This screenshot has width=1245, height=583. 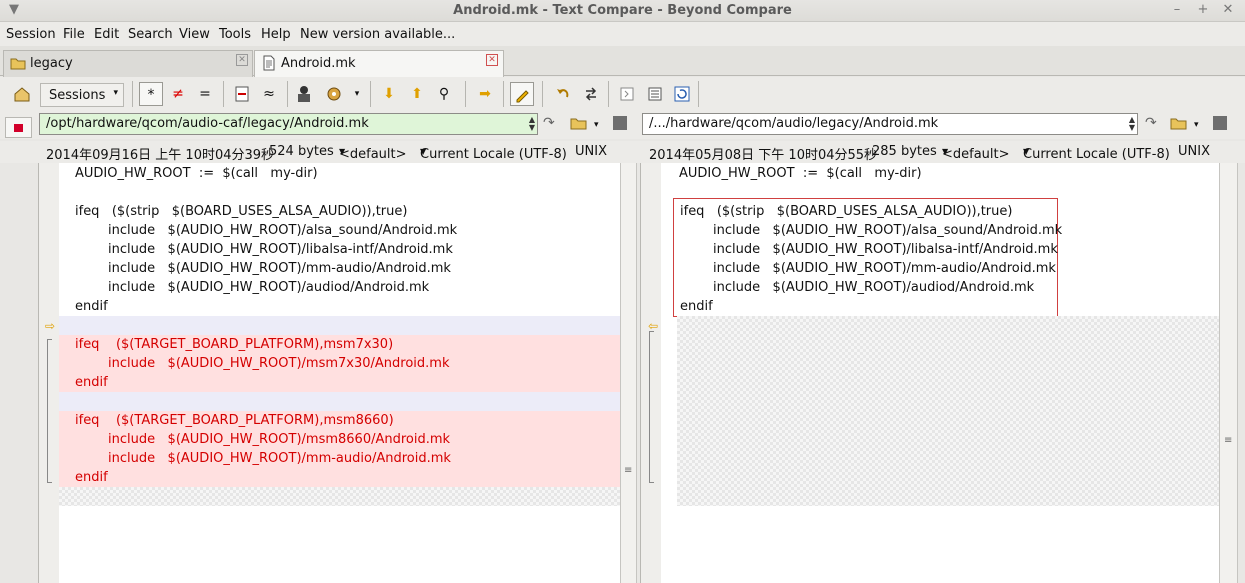 What do you see at coordinates (532, 124) in the screenshot?
I see `left-path-spinner-icon: ▲ ▼` at bounding box center [532, 124].